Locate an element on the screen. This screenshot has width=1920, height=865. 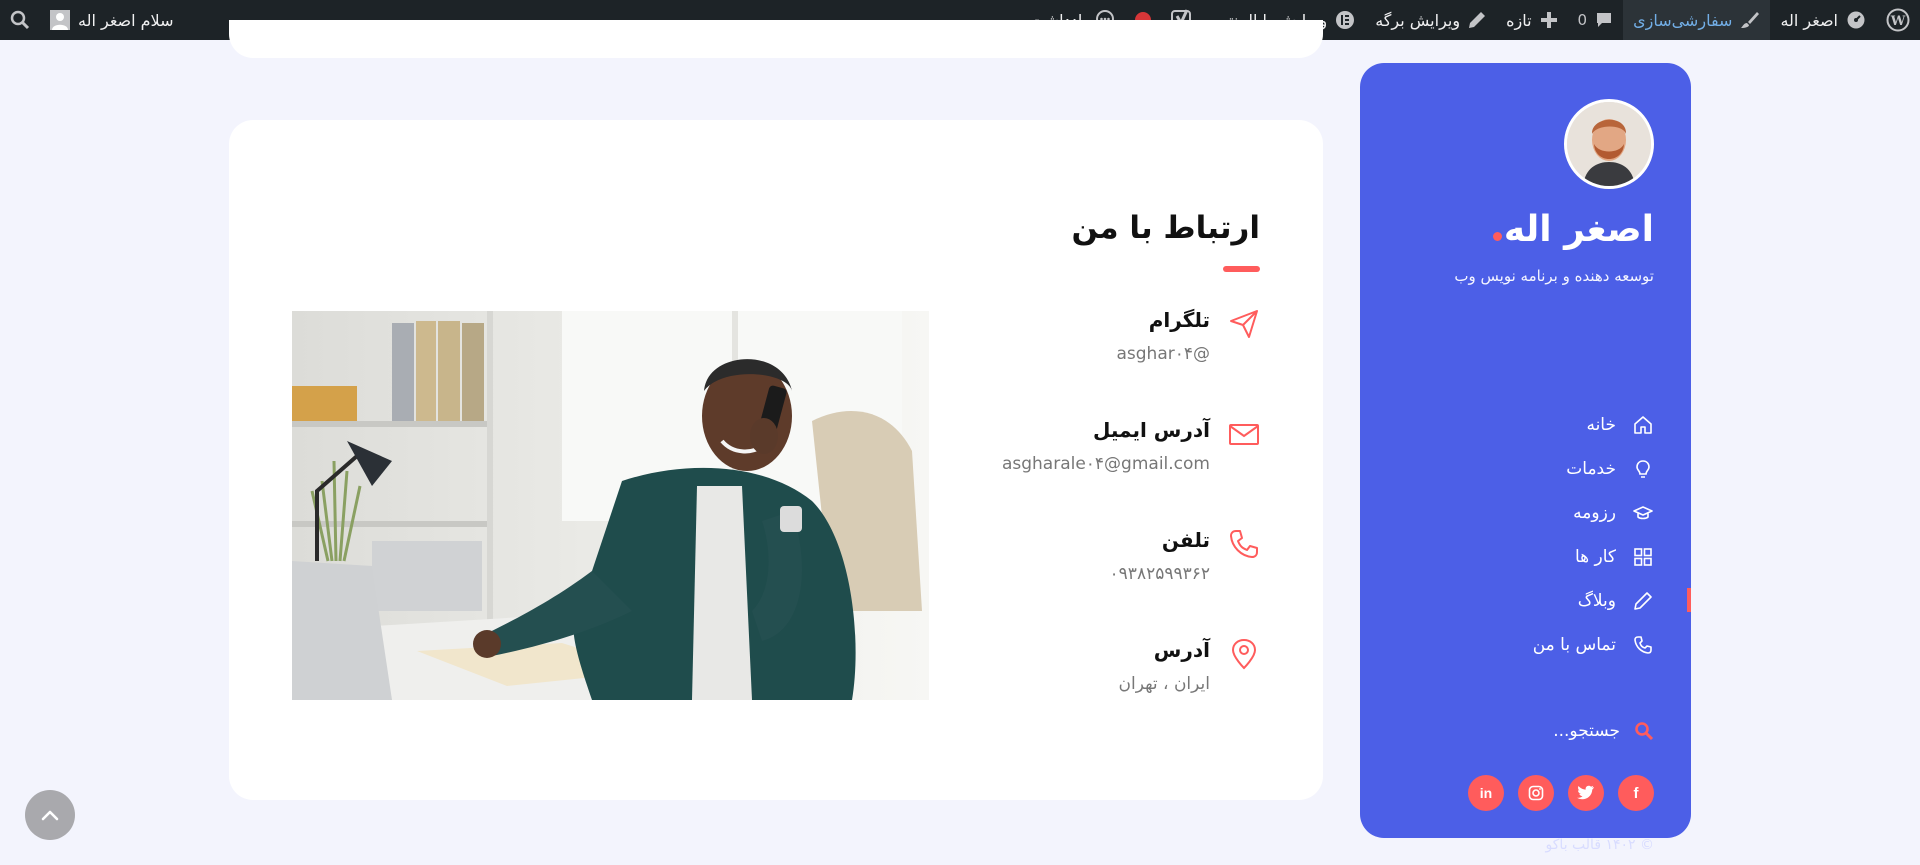
profile-role: توسعه دهنده و برنامه نویس وب is located at coordinates (1554, 276).